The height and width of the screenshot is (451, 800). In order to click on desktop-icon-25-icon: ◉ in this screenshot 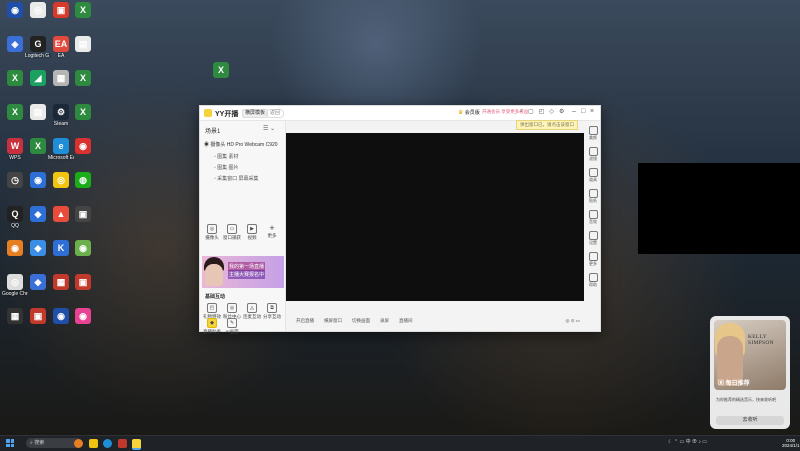, I will do `click(83, 248)`.